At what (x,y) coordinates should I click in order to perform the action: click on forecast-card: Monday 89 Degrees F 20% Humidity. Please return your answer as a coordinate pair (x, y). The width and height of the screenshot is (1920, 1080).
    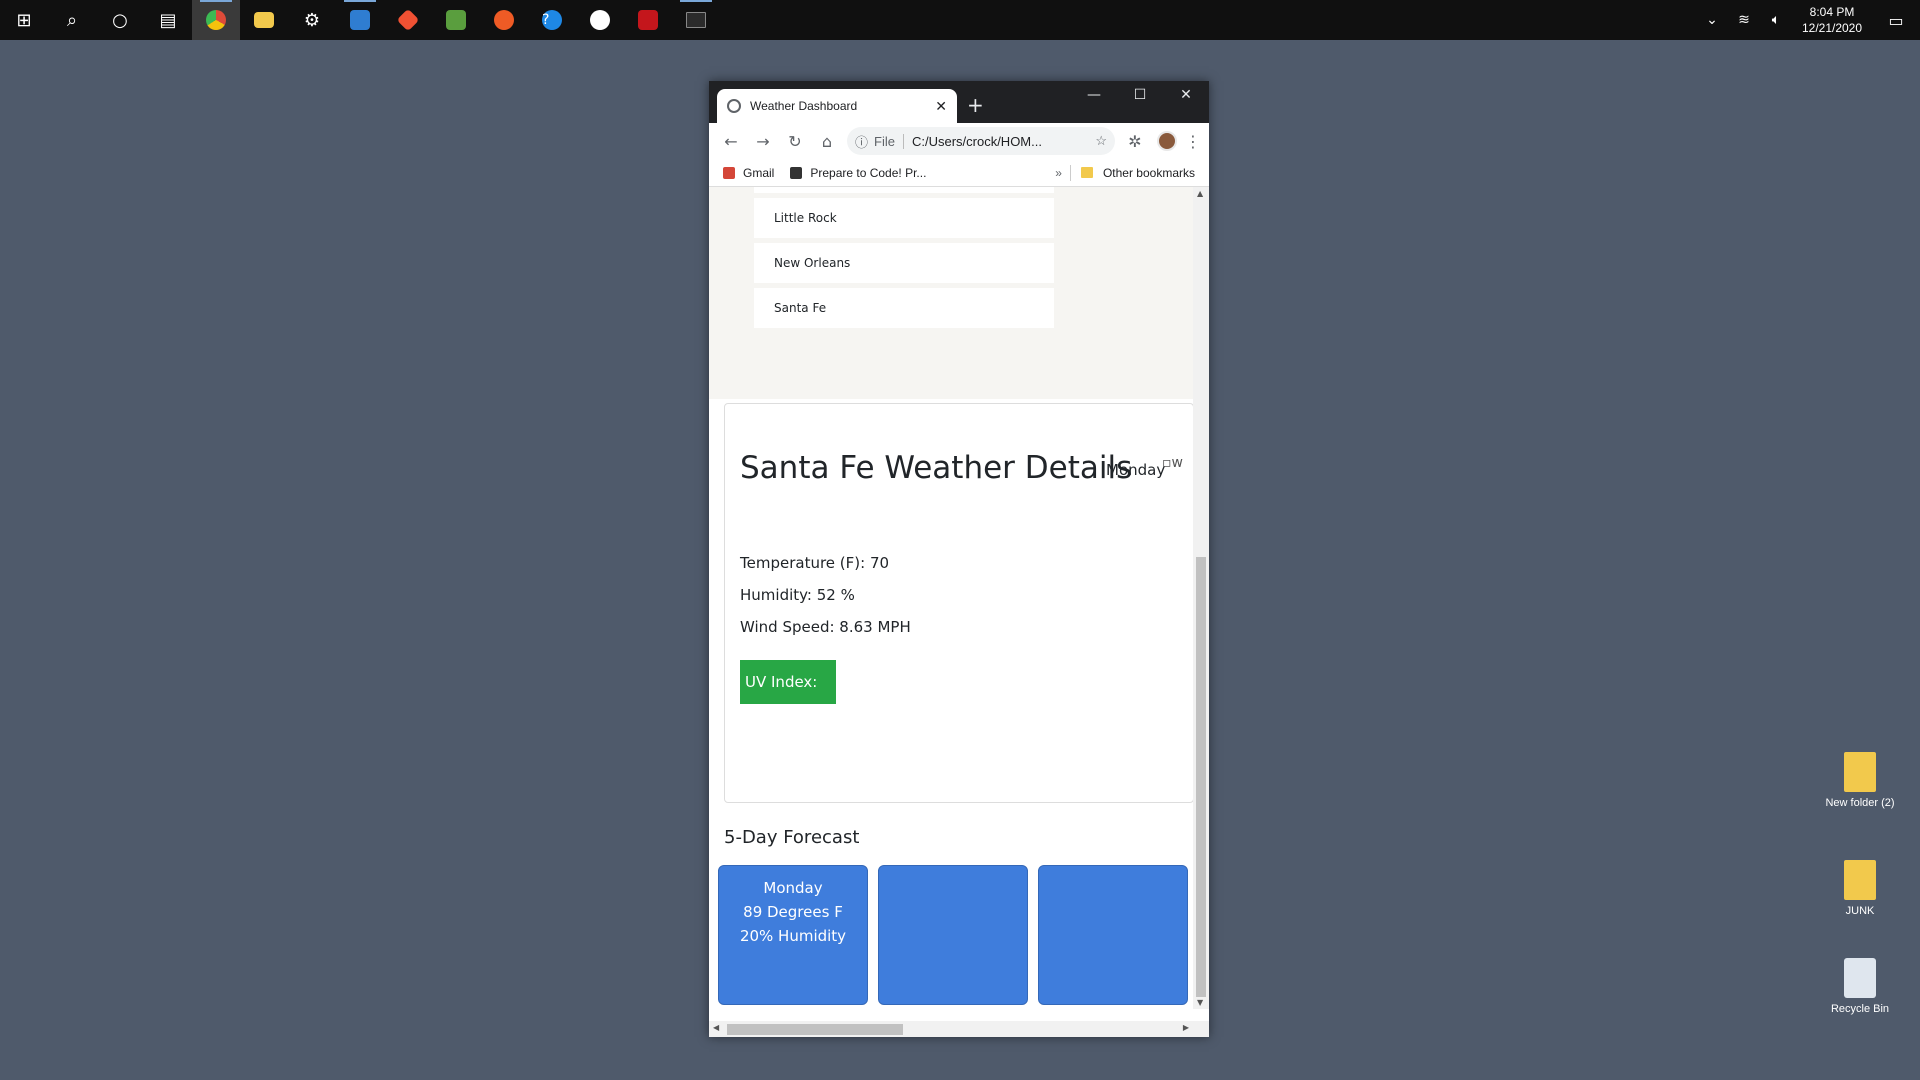
    Looking at the image, I should click on (793, 935).